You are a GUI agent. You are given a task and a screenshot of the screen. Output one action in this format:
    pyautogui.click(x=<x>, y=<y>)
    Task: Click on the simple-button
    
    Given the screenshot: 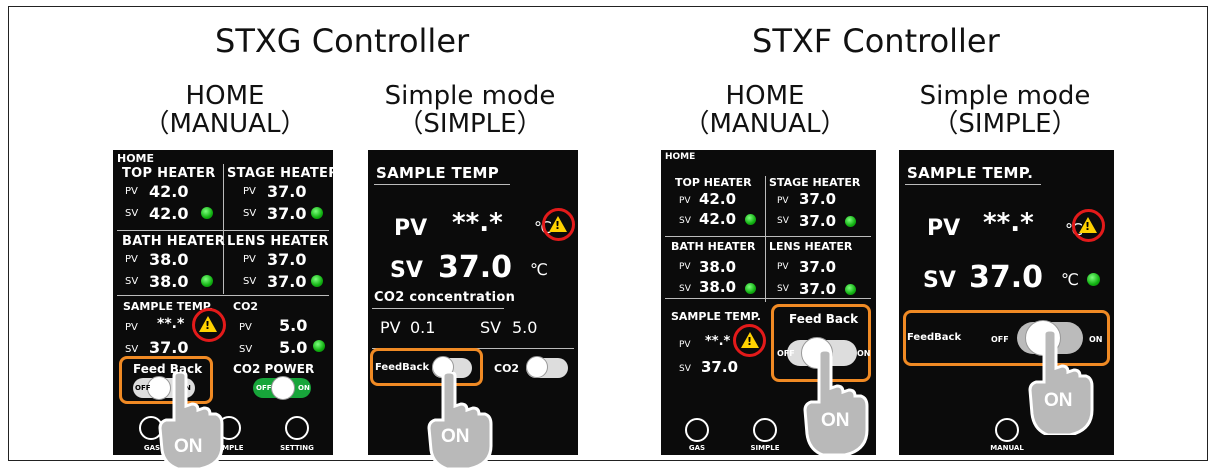 What is the action you would take?
    pyautogui.click(x=765, y=430)
    